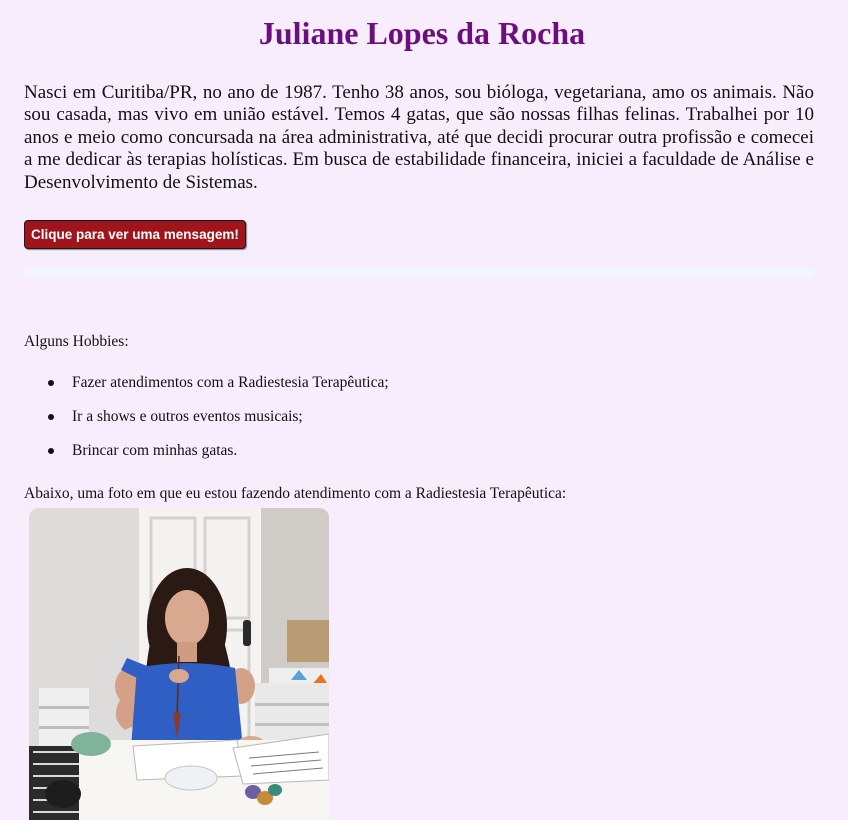 The height and width of the screenshot is (820, 848). Describe the element at coordinates (155, 450) in the screenshot. I see `hobby-text: Brincar com minhas gatas.` at that location.